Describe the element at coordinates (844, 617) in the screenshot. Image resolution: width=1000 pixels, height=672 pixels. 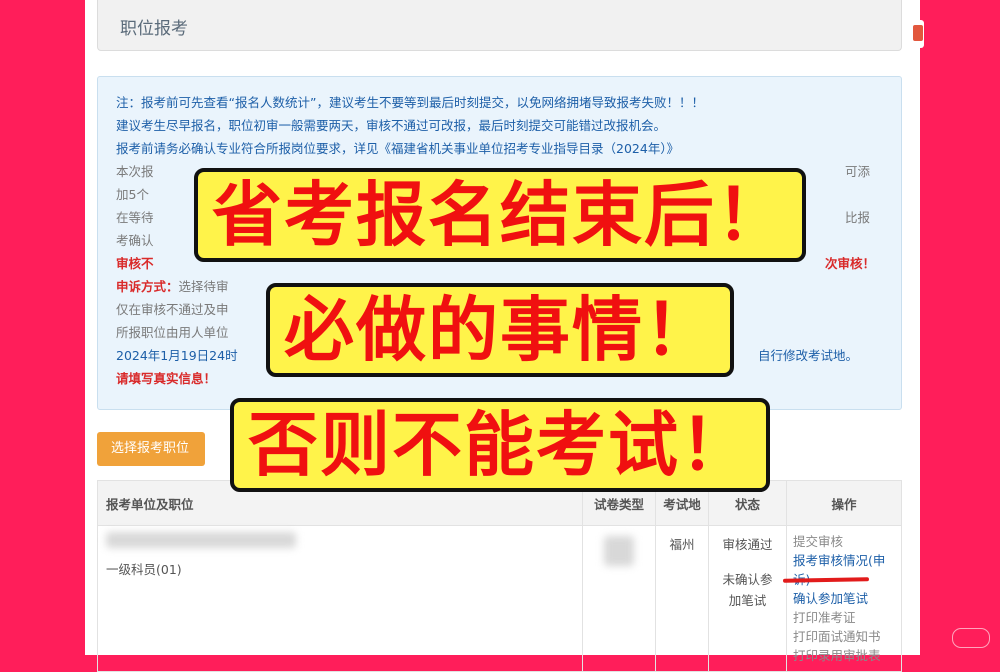
I see `print-admission-link: 打印准考证` at that location.